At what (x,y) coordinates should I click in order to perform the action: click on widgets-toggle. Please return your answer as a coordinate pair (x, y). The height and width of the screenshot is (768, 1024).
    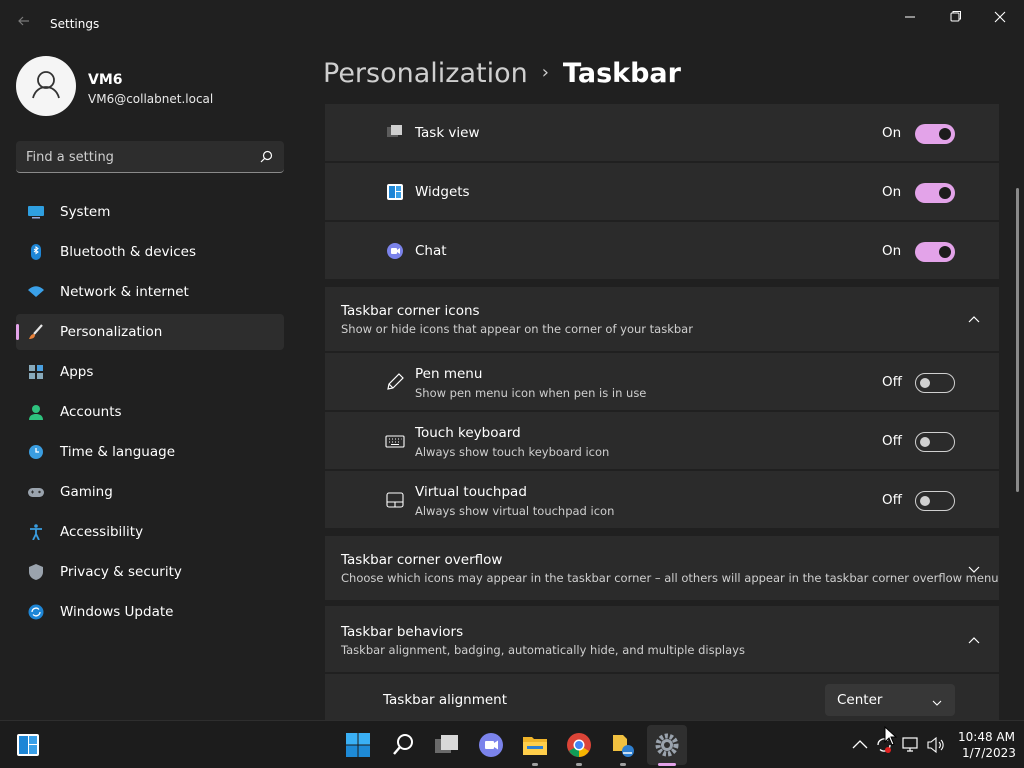
    Looking at the image, I should click on (935, 193).